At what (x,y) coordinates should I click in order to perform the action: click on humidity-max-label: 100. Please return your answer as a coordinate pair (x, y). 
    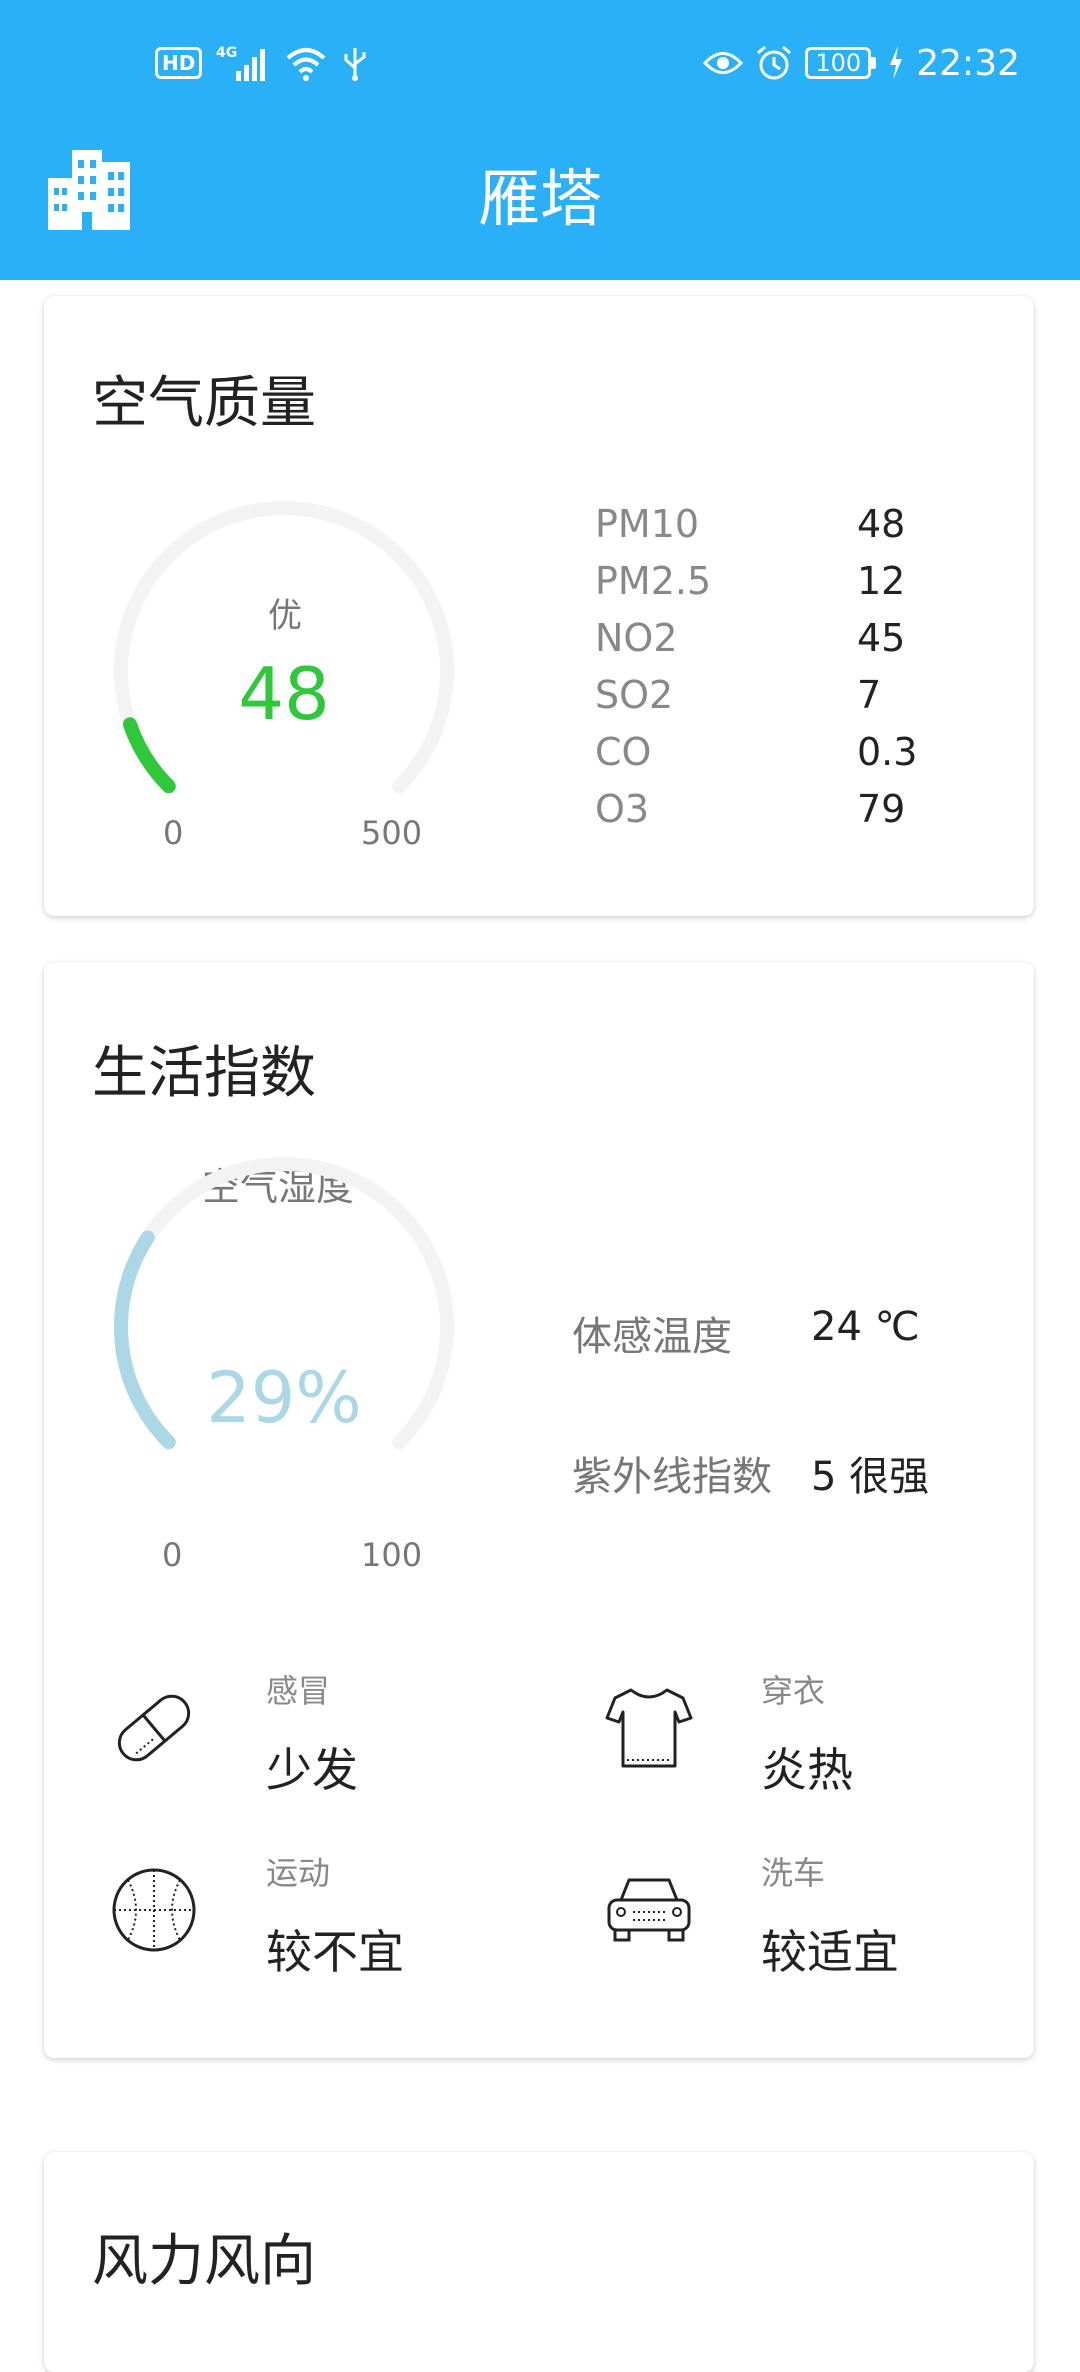
    Looking at the image, I should click on (392, 1555).